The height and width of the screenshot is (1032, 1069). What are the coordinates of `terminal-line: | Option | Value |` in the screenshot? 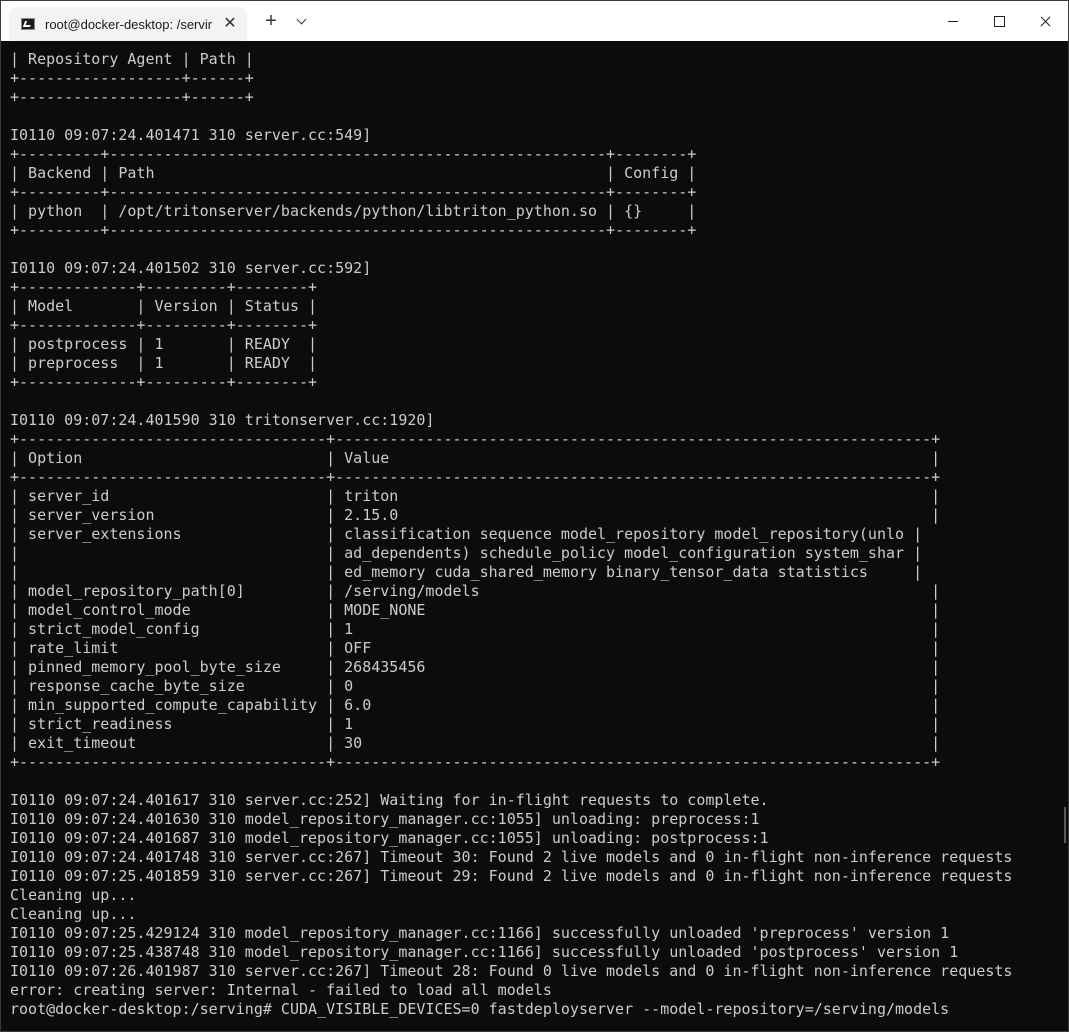 It's located at (475, 458).